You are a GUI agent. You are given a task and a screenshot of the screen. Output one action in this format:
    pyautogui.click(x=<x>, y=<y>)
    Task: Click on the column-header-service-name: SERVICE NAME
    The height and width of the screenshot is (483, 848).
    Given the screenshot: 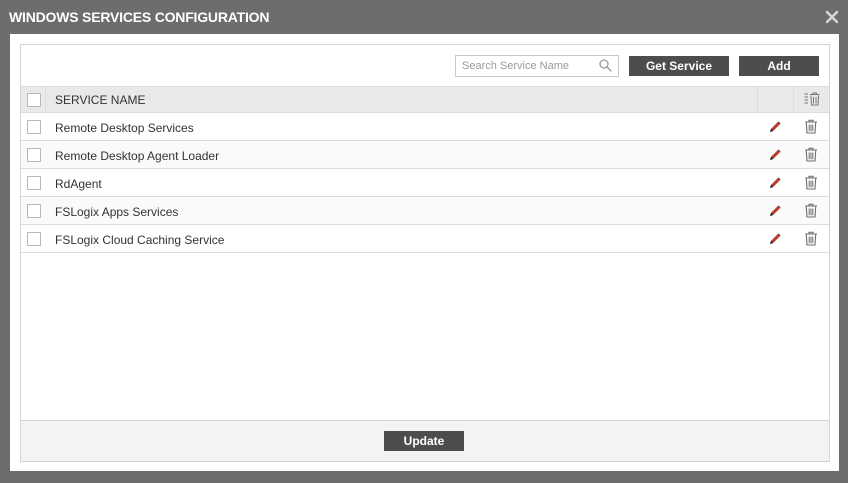 What is the action you would take?
    pyautogui.click(x=100, y=100)
    